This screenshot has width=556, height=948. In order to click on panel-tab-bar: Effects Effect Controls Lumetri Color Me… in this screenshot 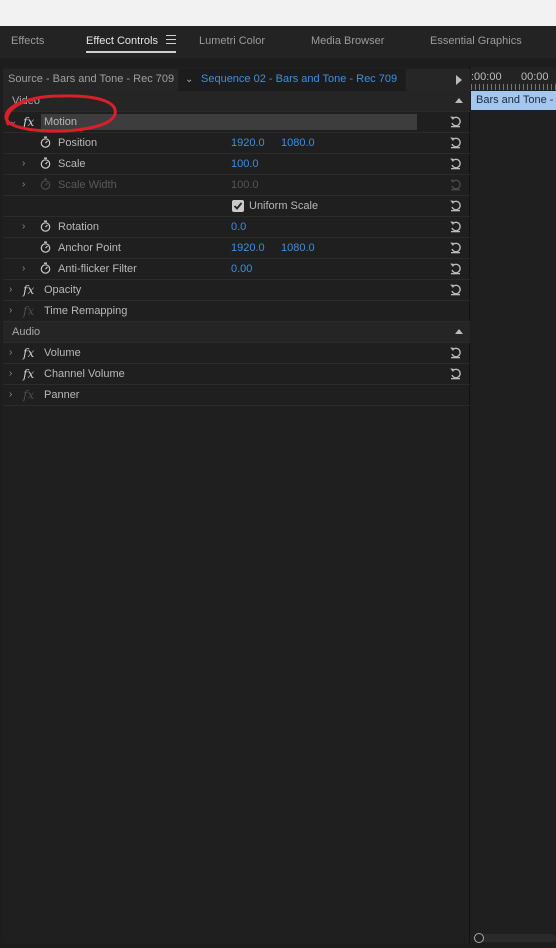, I will do `click(278, 42)`.